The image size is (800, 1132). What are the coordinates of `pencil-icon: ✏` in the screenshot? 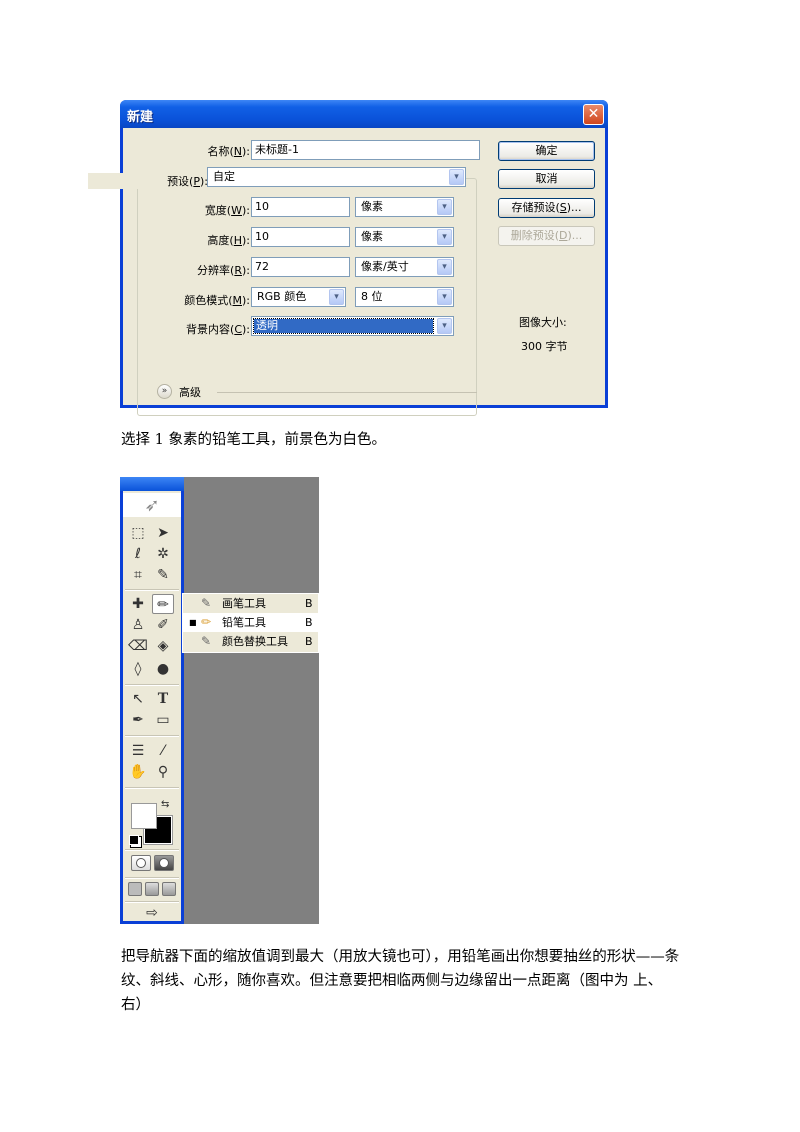 It's located at (206, 622).